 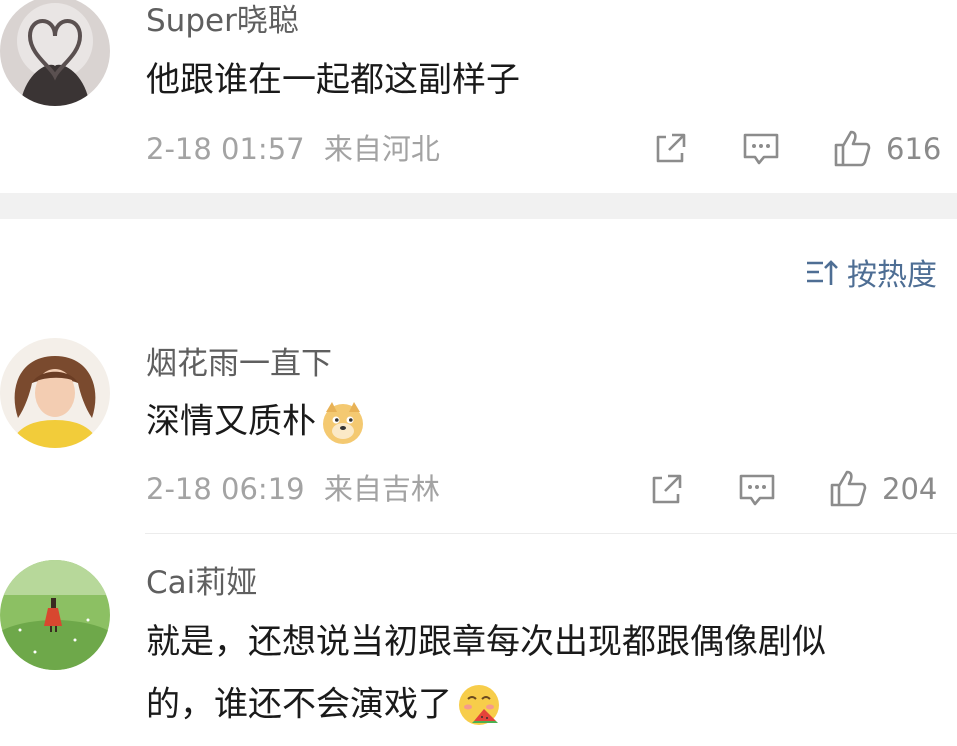 I want to click on like-count: 204, so click(x=910, y=489).